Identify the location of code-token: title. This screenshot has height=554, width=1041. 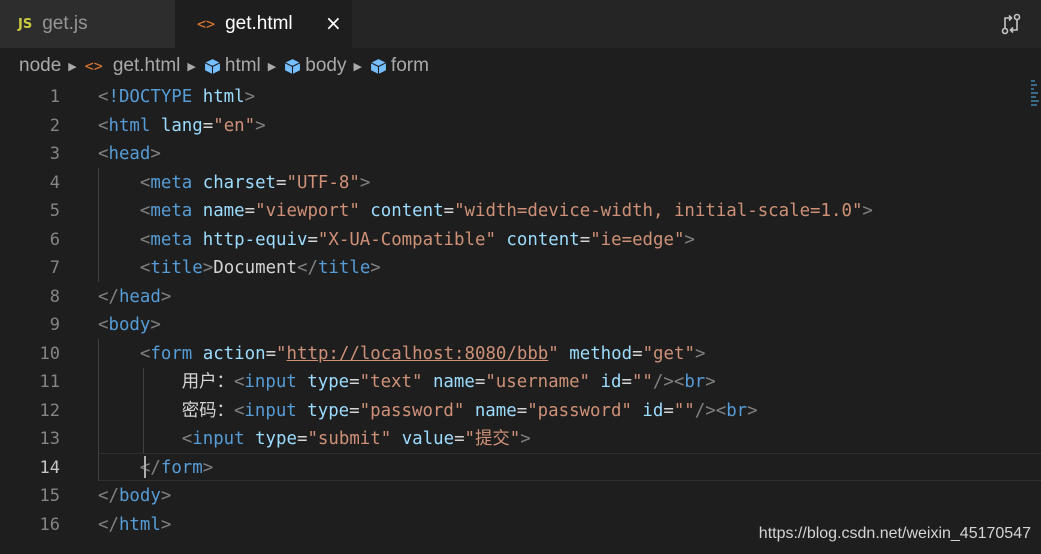
(344, 268).